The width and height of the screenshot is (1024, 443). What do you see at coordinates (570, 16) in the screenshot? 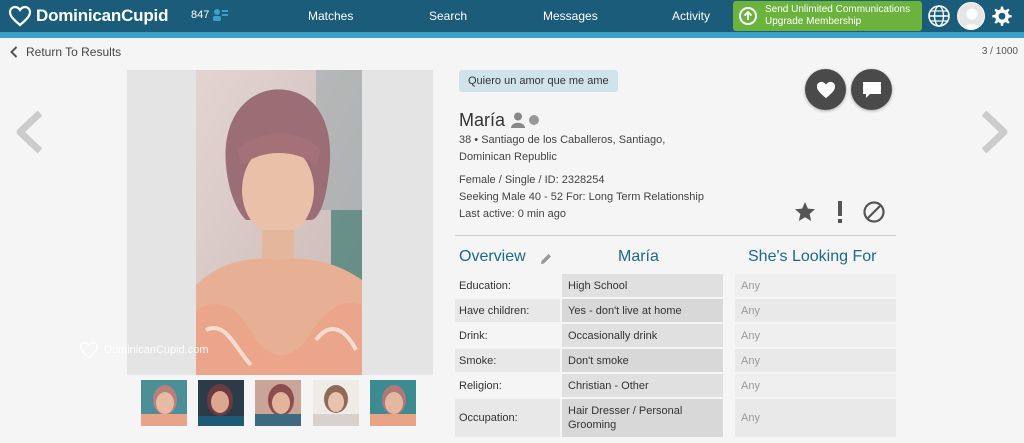
I see `nav-messages: Messages` at bounding box center [570, 16].